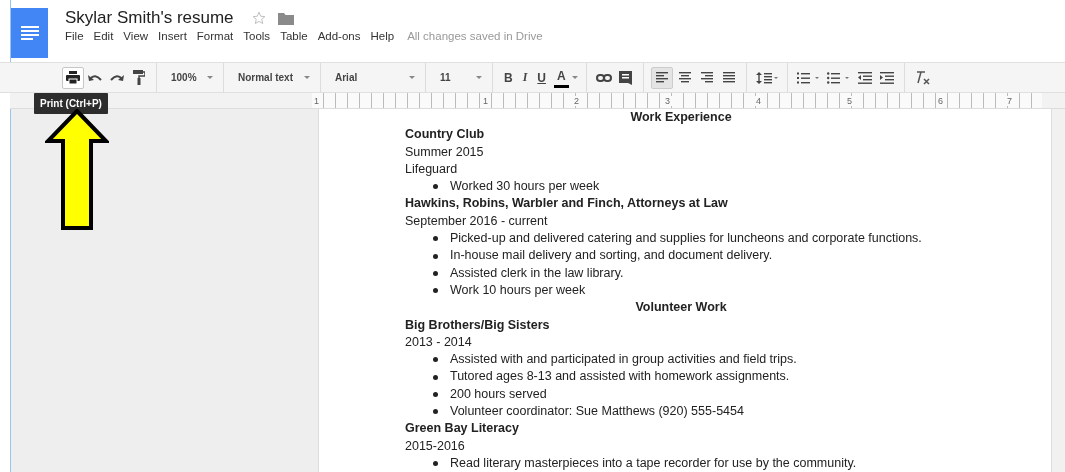  I want to click on font-size-dropdown: 11, so click(459, 77).